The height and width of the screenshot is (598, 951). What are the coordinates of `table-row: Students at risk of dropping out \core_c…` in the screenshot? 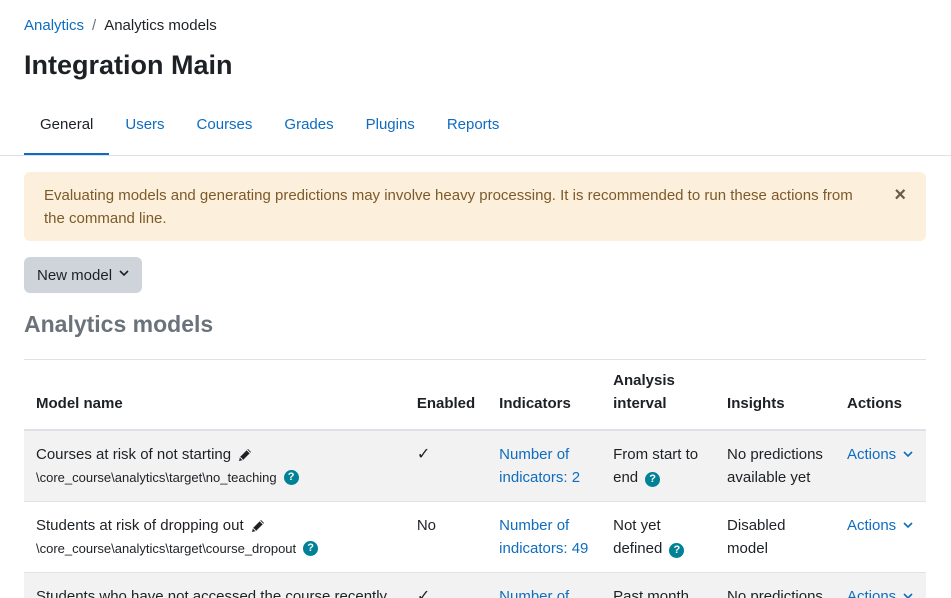 It's located at (475, 537).